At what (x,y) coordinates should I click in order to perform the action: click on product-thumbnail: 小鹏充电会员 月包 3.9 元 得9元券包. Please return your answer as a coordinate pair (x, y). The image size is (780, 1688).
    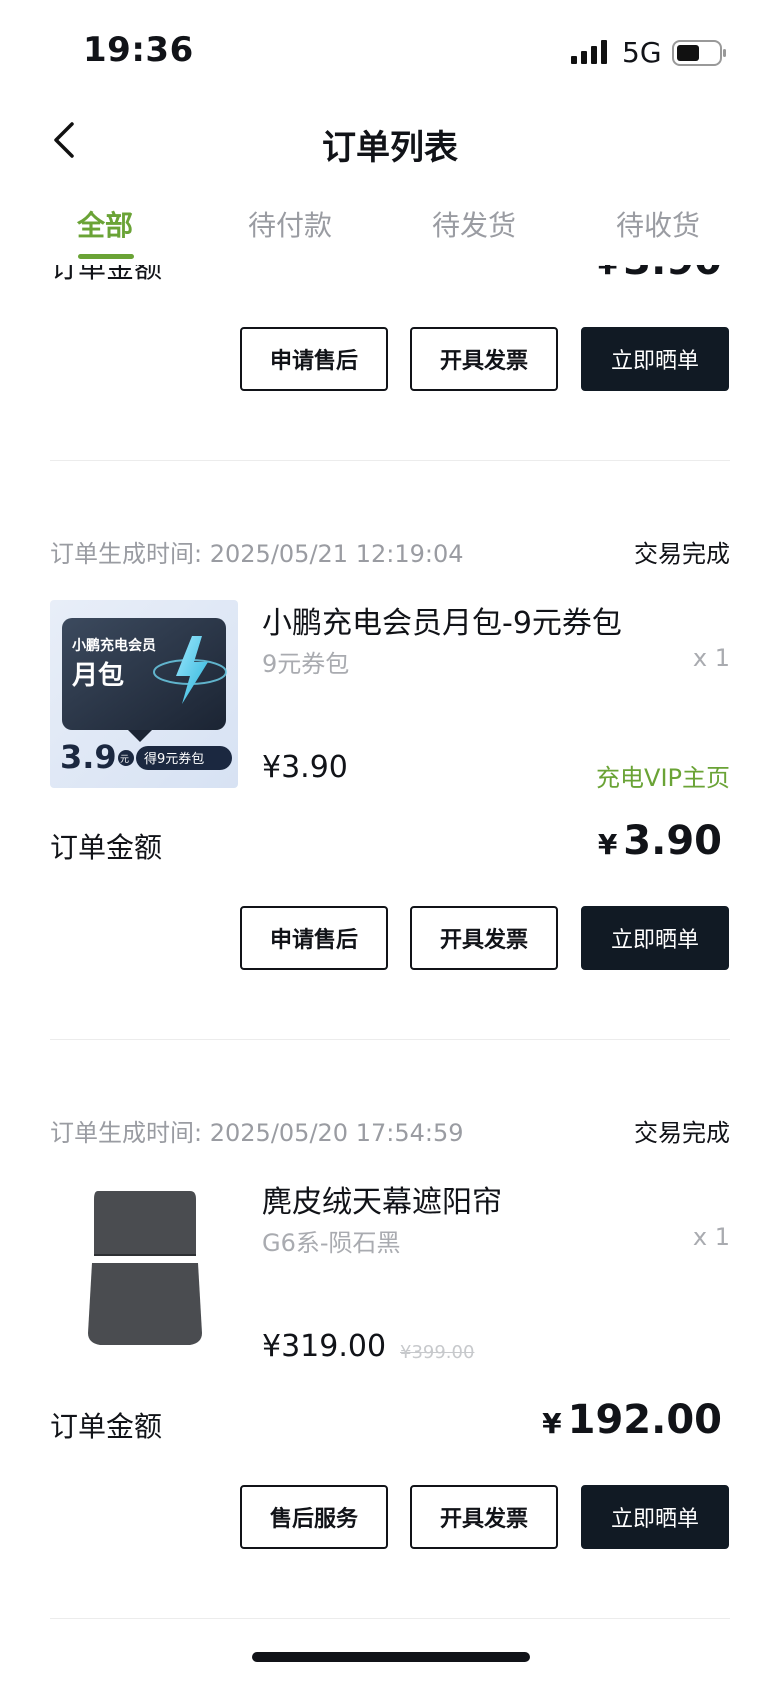
    Looking at the image, I should click on (144, 694).